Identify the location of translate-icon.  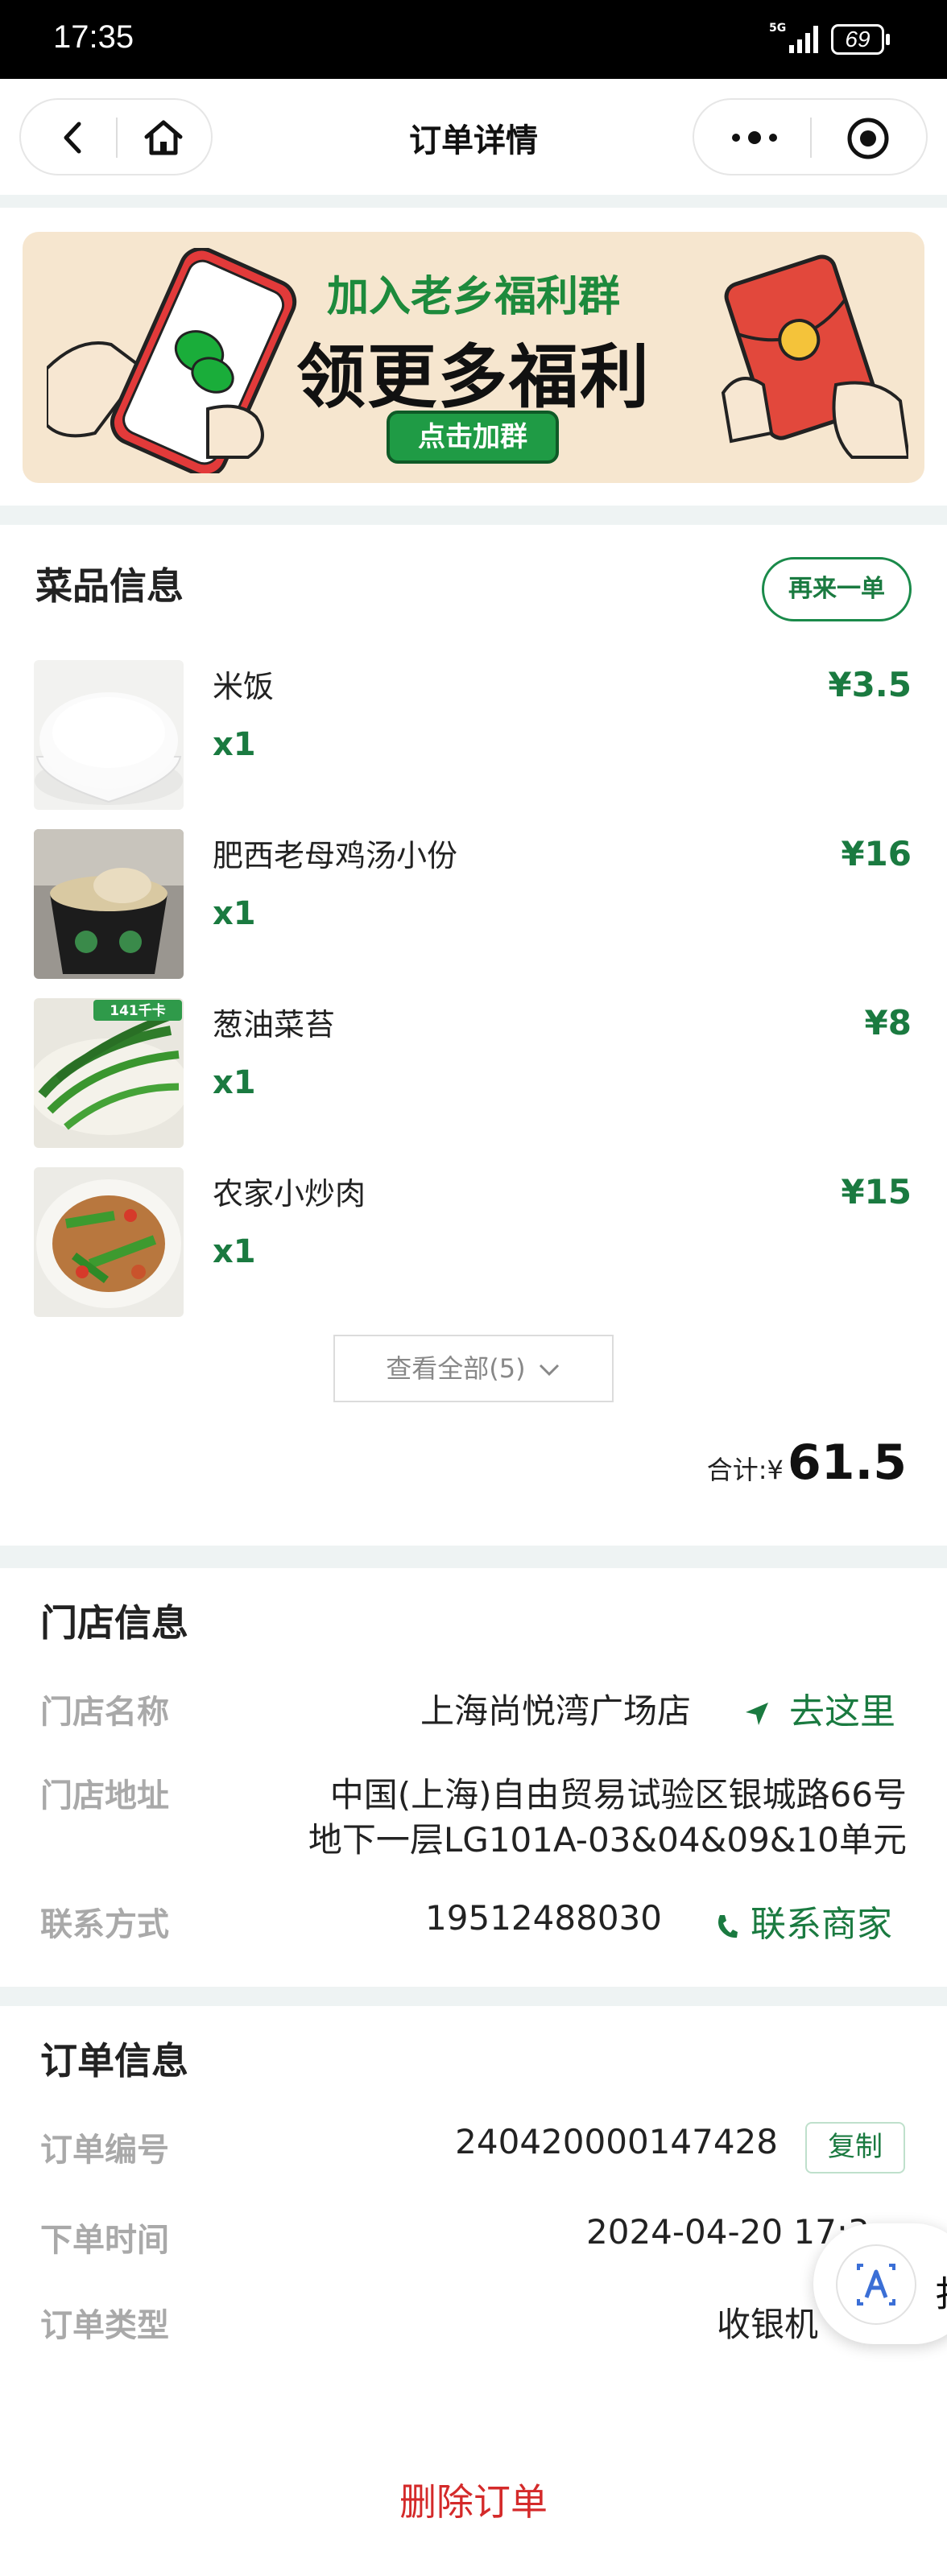
(876, 2284).